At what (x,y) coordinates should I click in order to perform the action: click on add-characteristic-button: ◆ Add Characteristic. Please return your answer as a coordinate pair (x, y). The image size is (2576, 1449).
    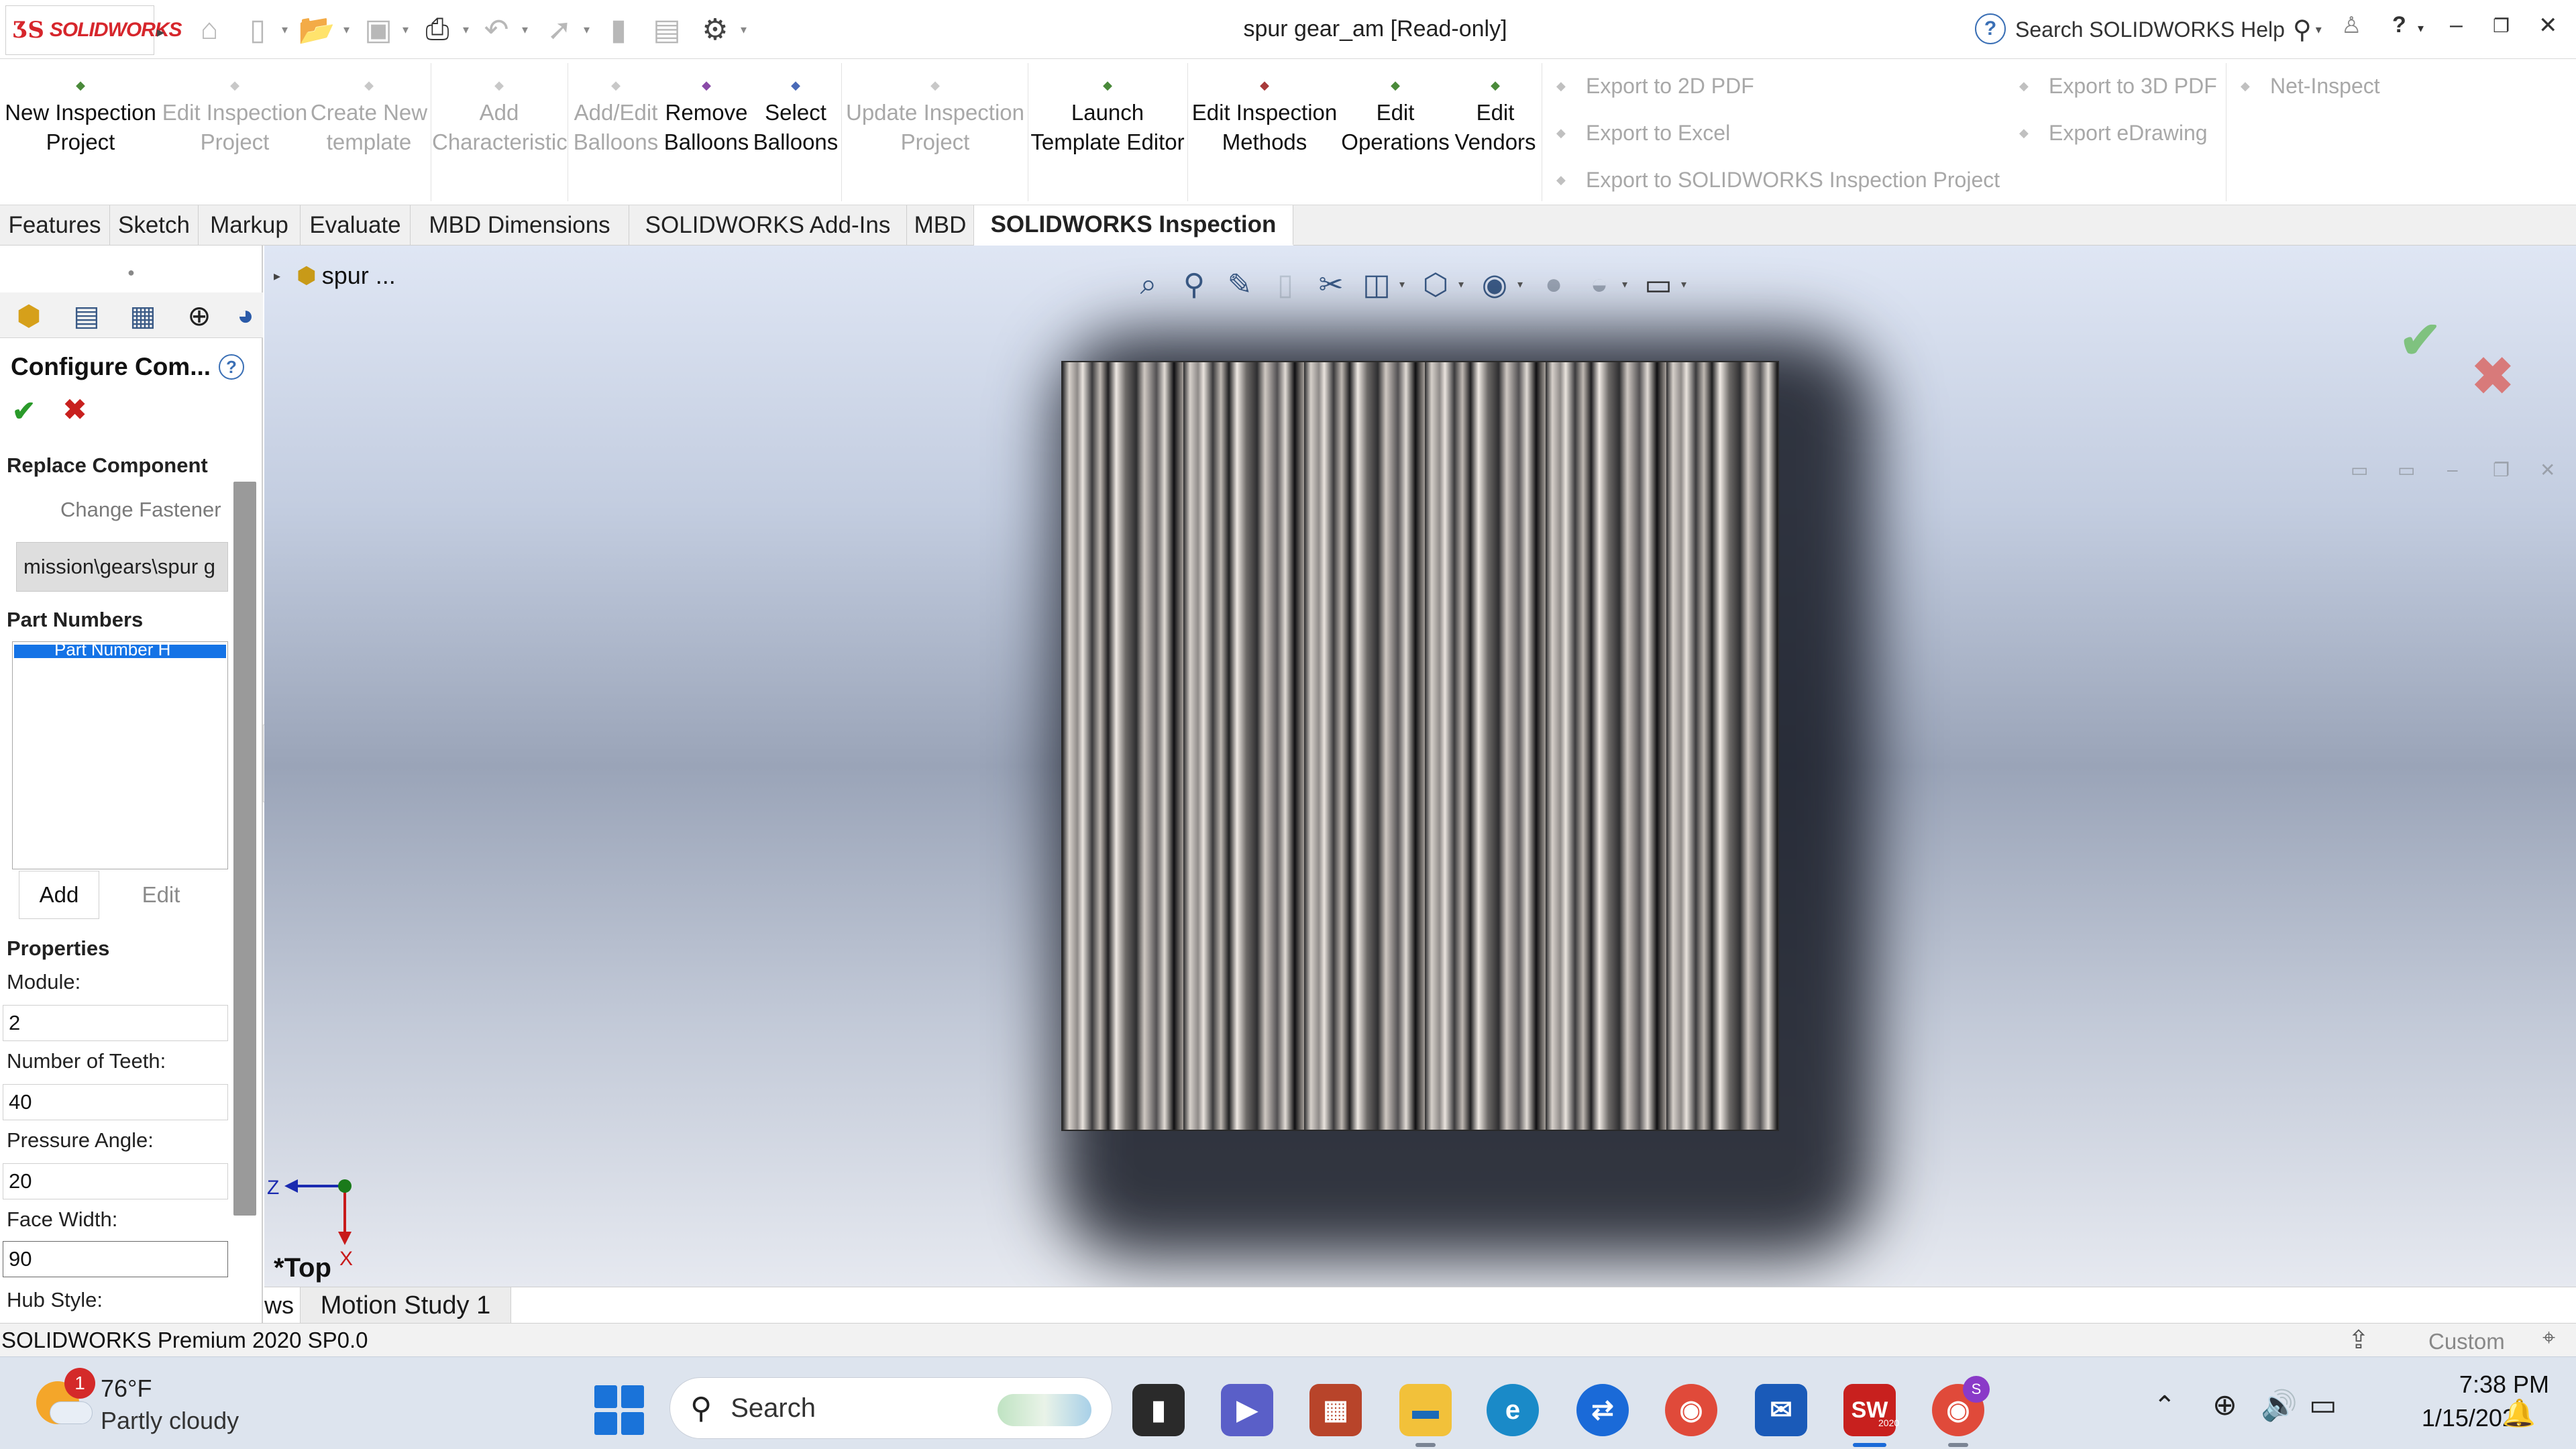
    Looking at the image, I should click on (500, 132).